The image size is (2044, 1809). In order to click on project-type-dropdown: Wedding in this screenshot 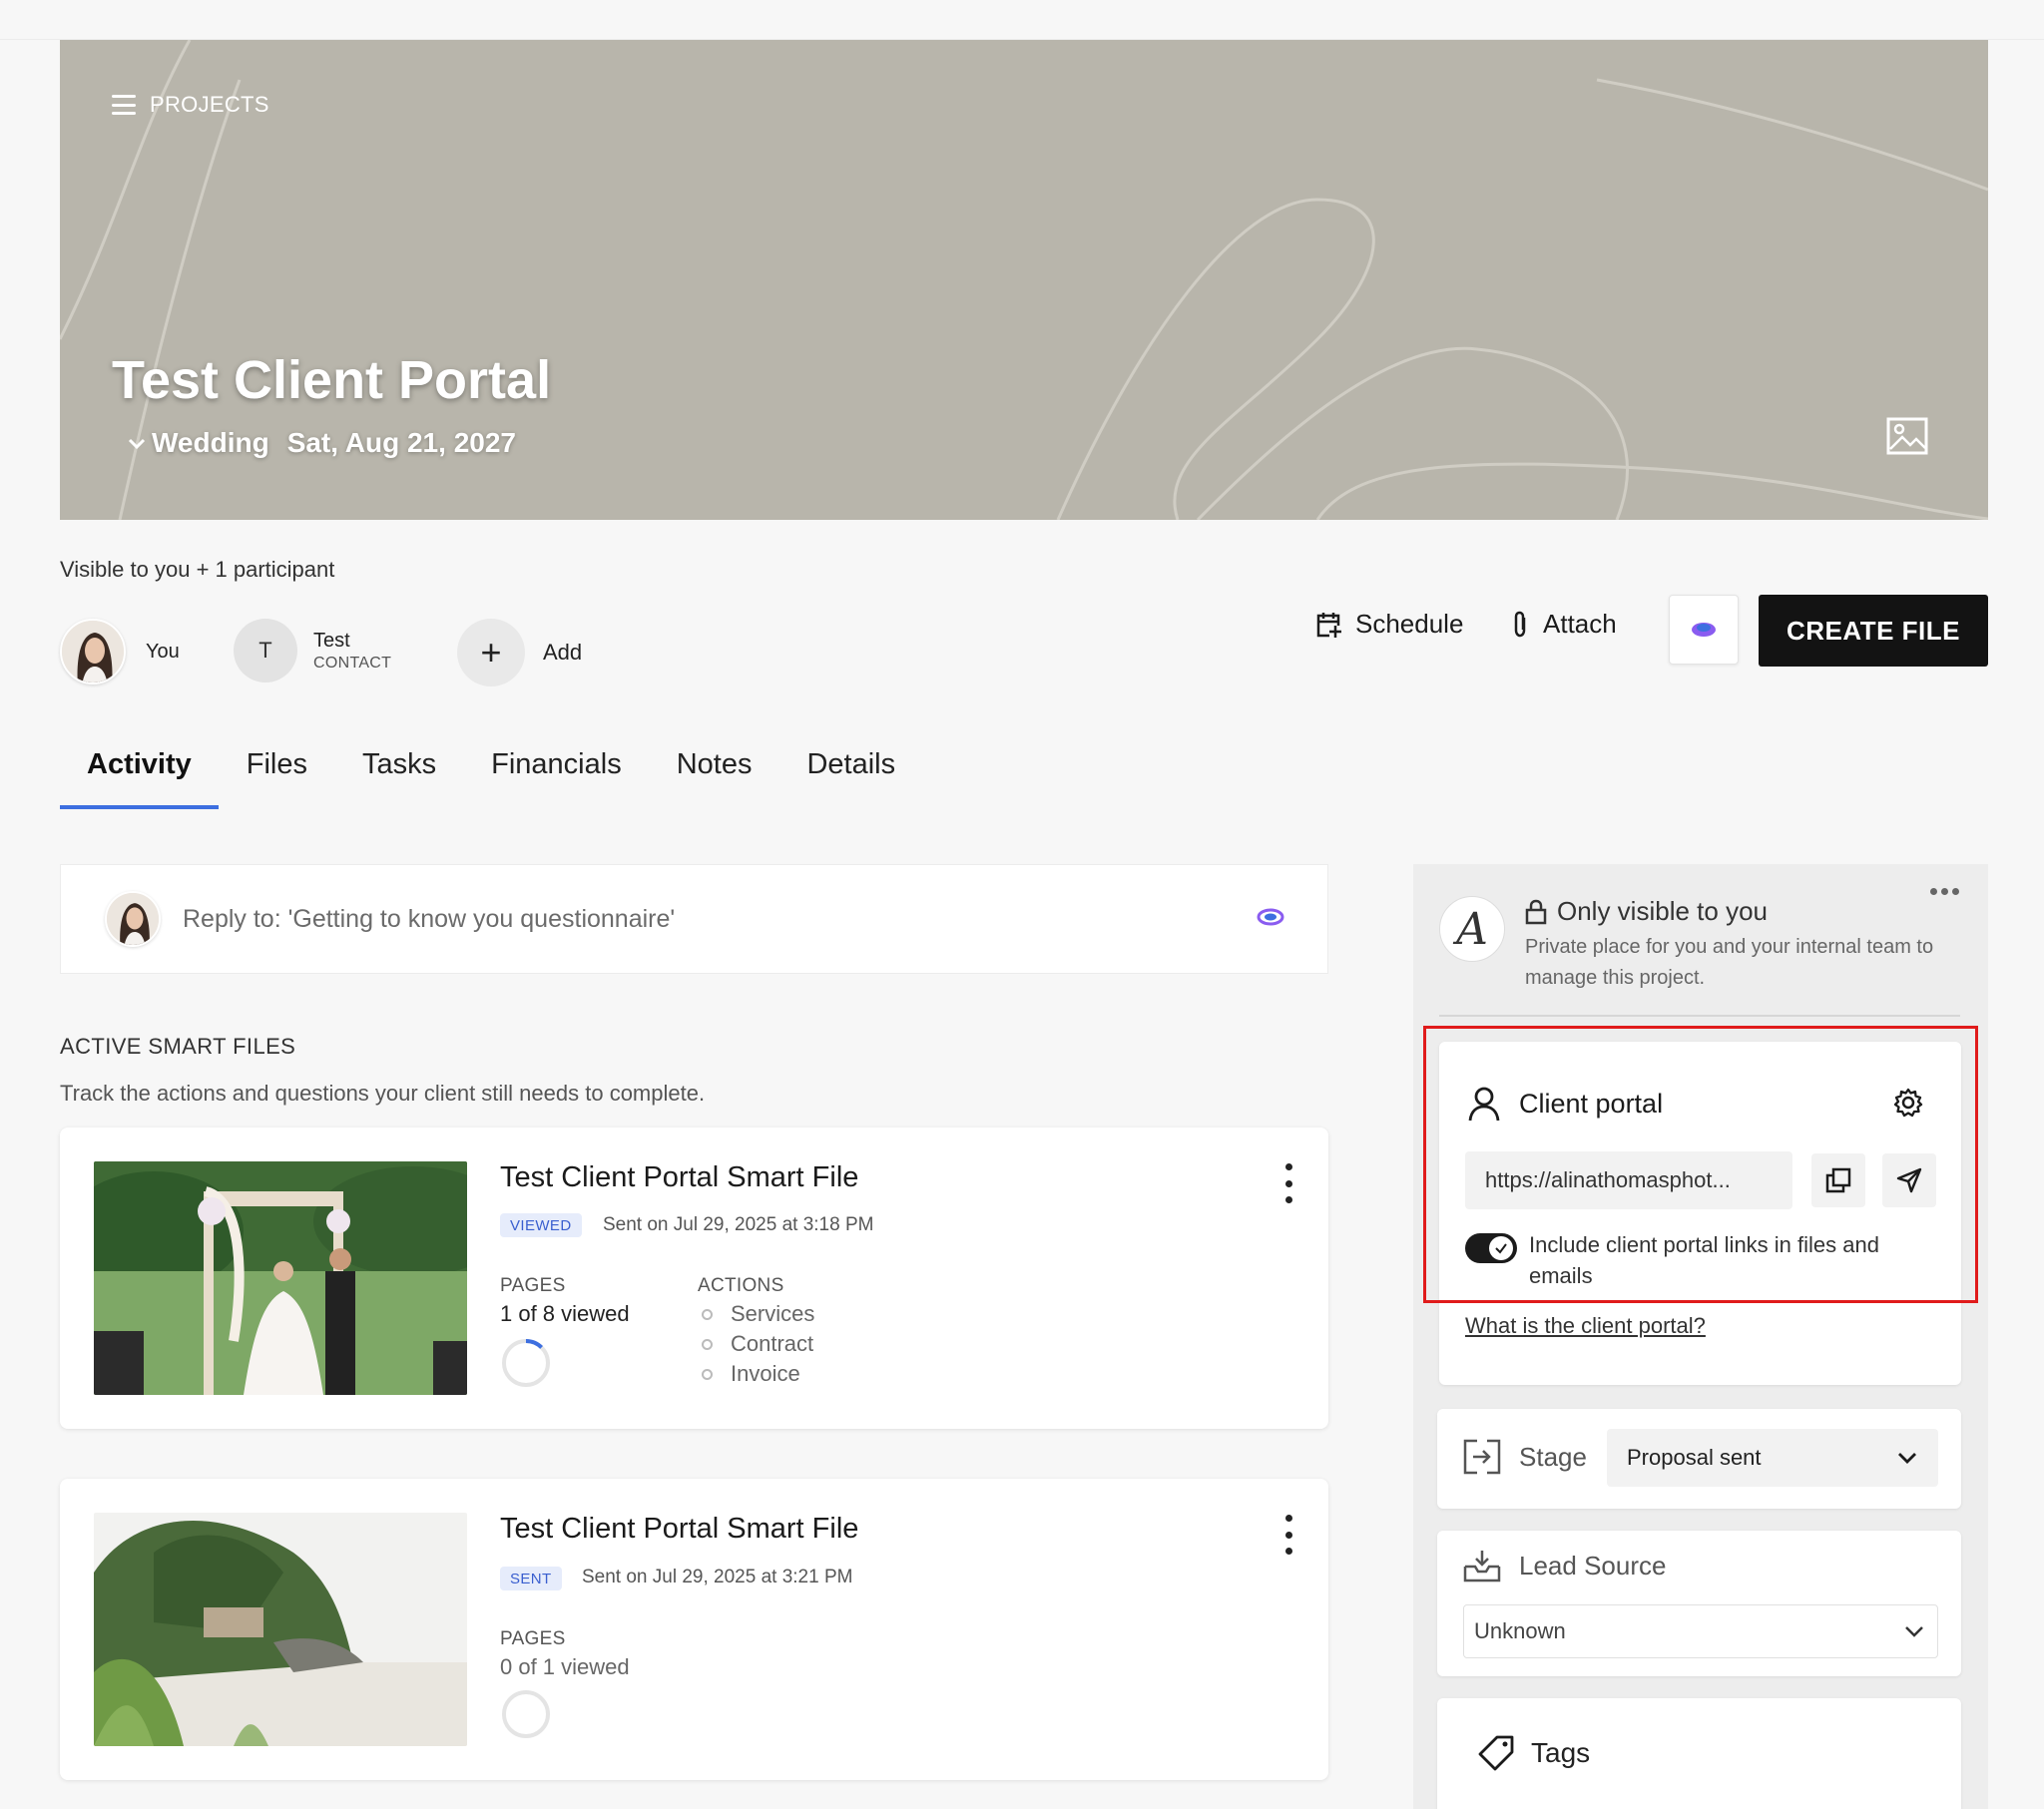, I will do `click(197, 443)`.